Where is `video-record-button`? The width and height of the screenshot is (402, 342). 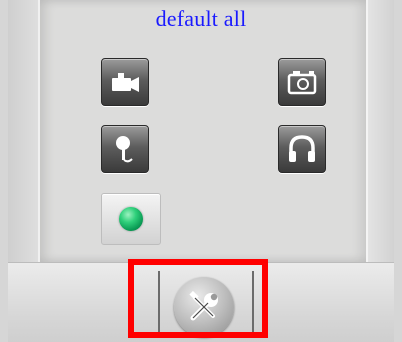
video-record-button is located at coordinates (125, 82).